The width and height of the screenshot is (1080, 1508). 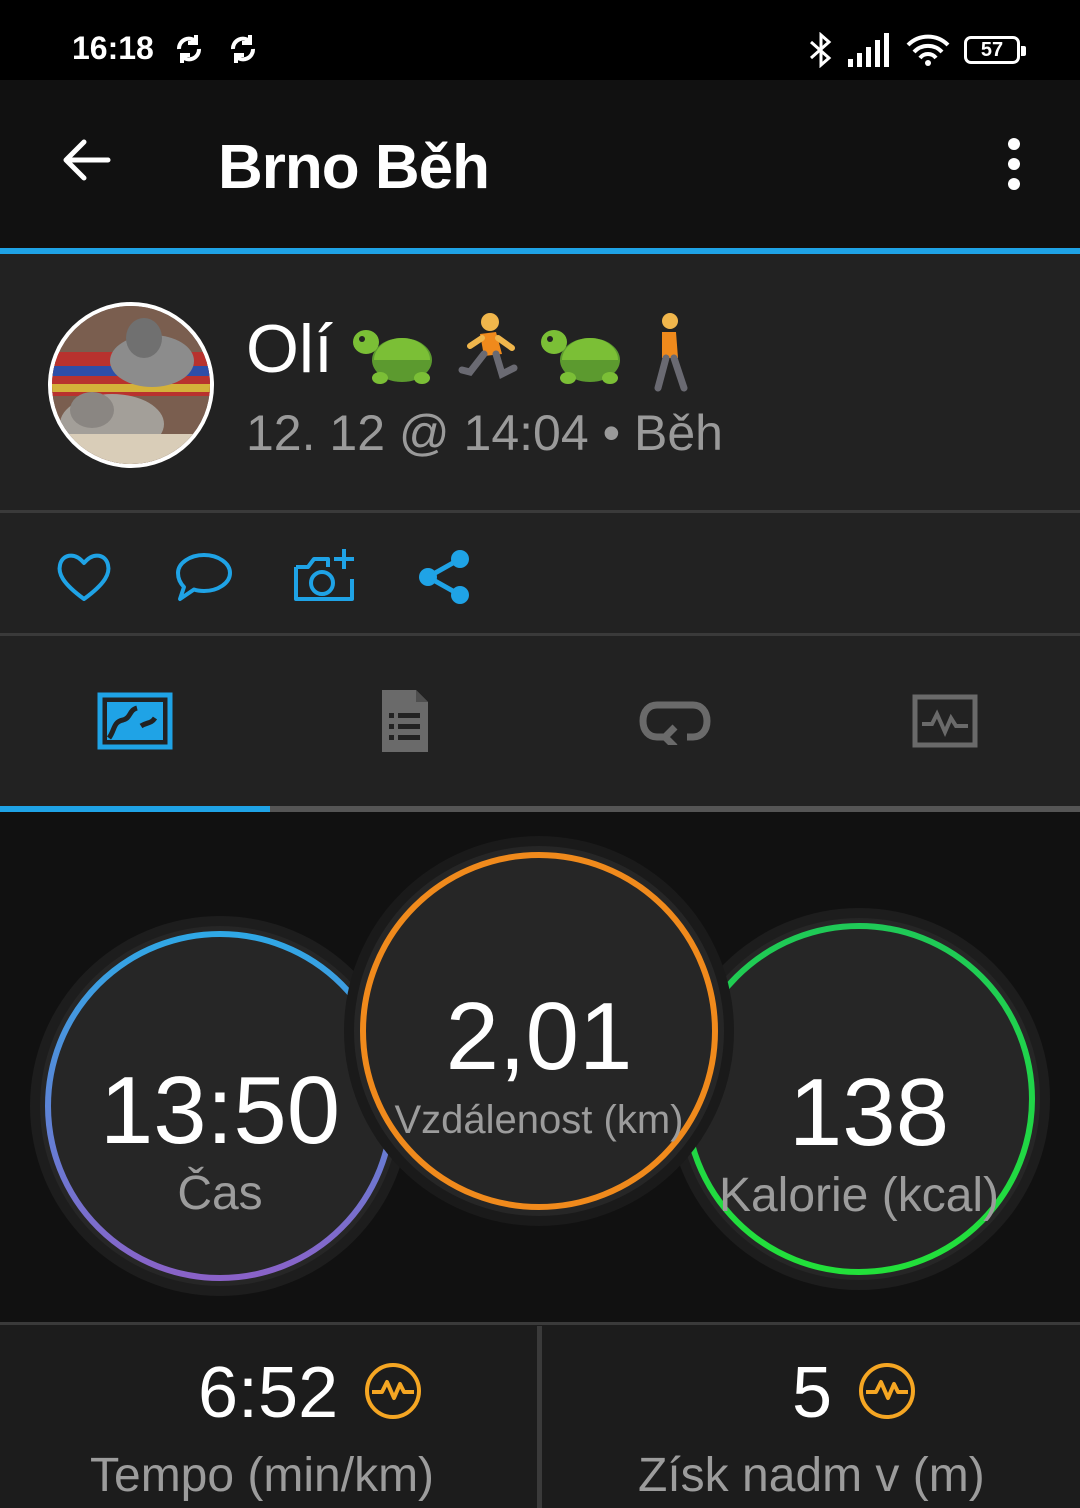 What do you see at coordinates (444, 577) in the screenshot?
I see `share-icon` at bounding box center [444, 577].